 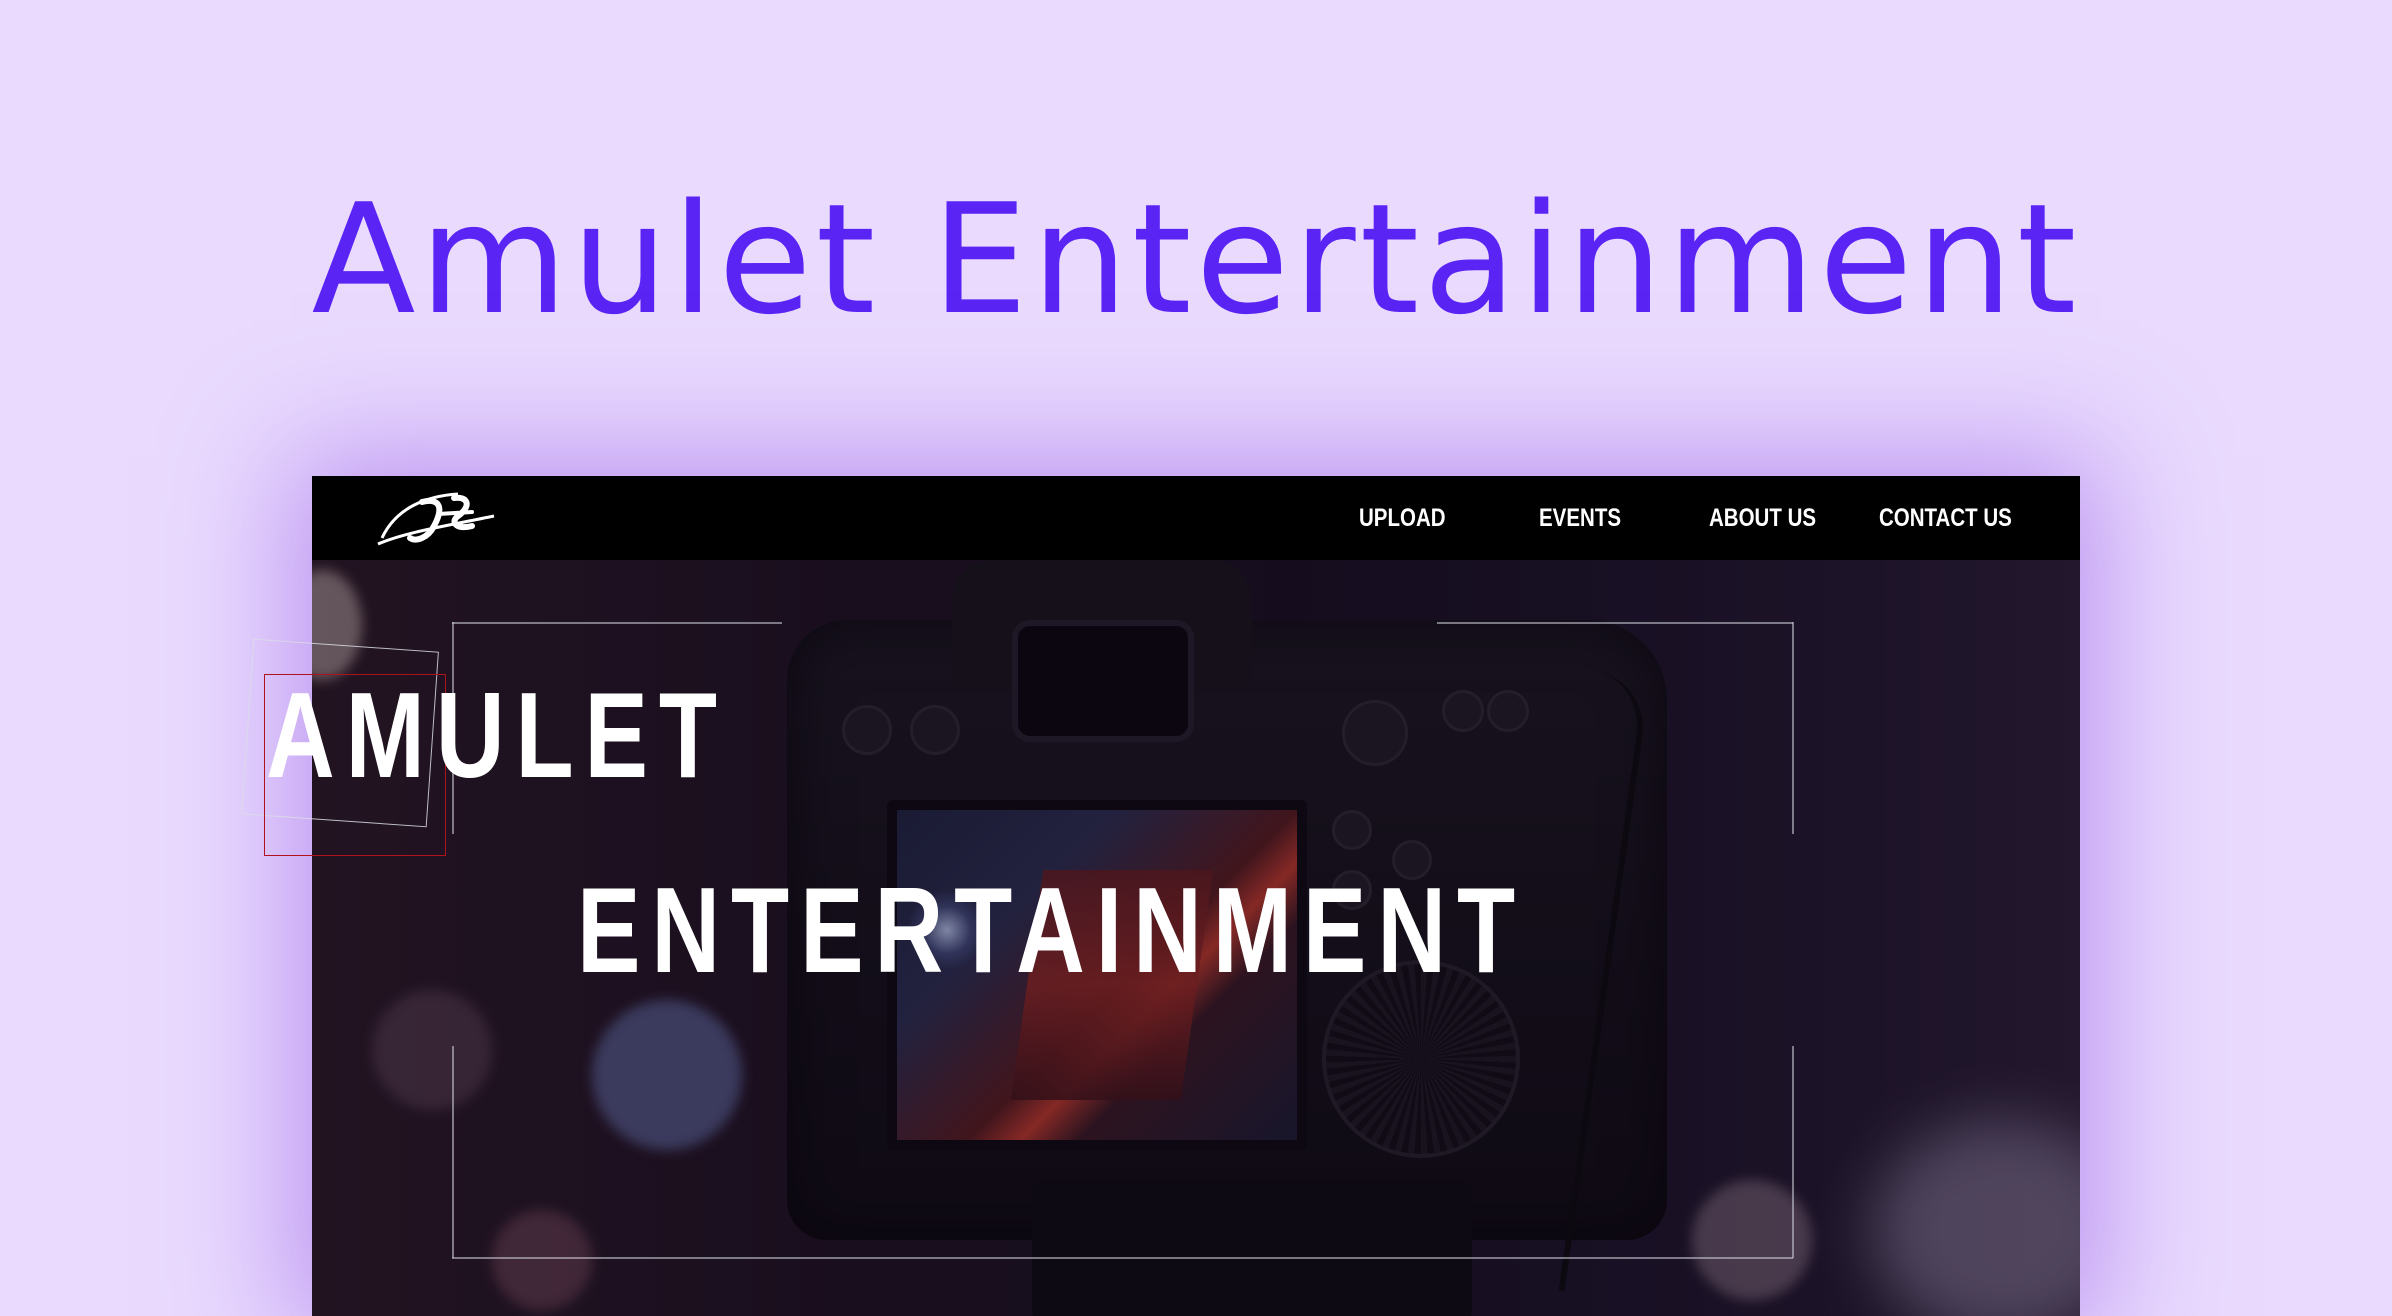 What do you see at coordinates (438, 518) in the screenshot?
I see `logo-icon` at bounding box center [438, 518].